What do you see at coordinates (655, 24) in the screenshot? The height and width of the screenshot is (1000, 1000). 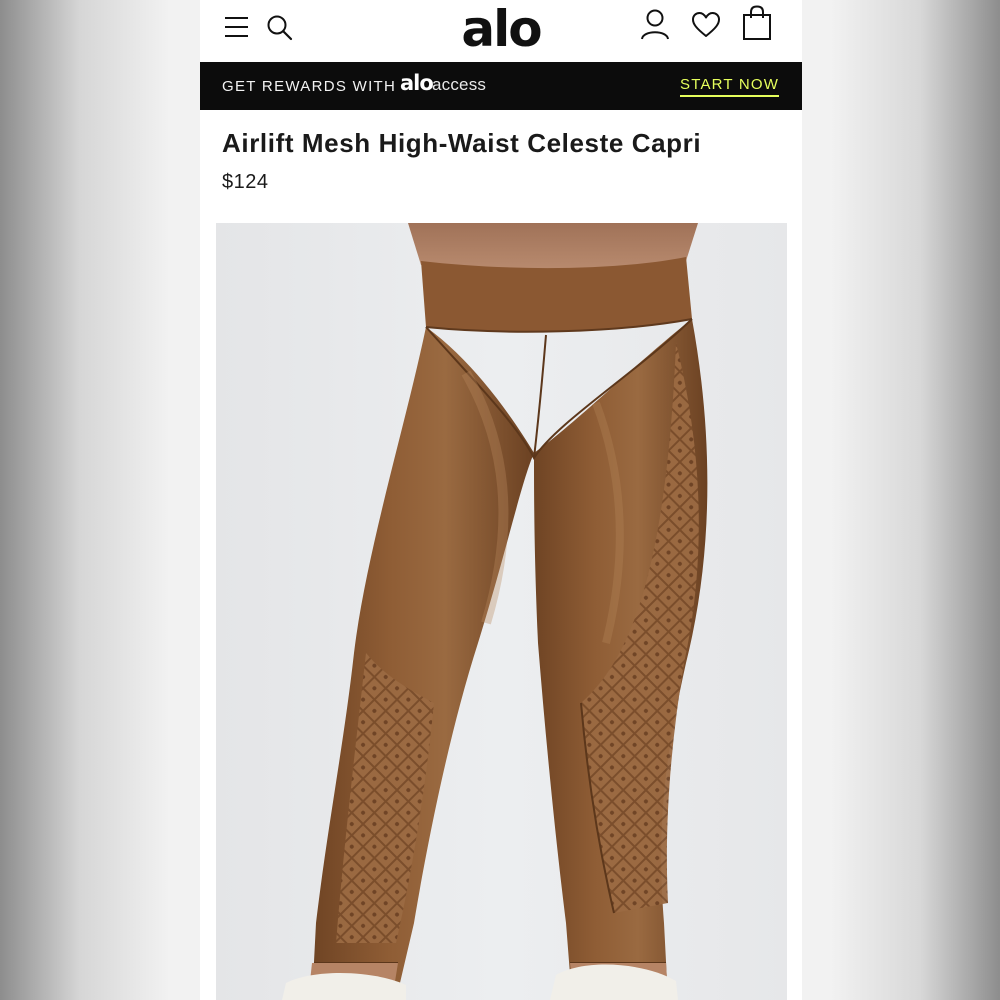 I see `account-icon` at bounding box center [655, 24].